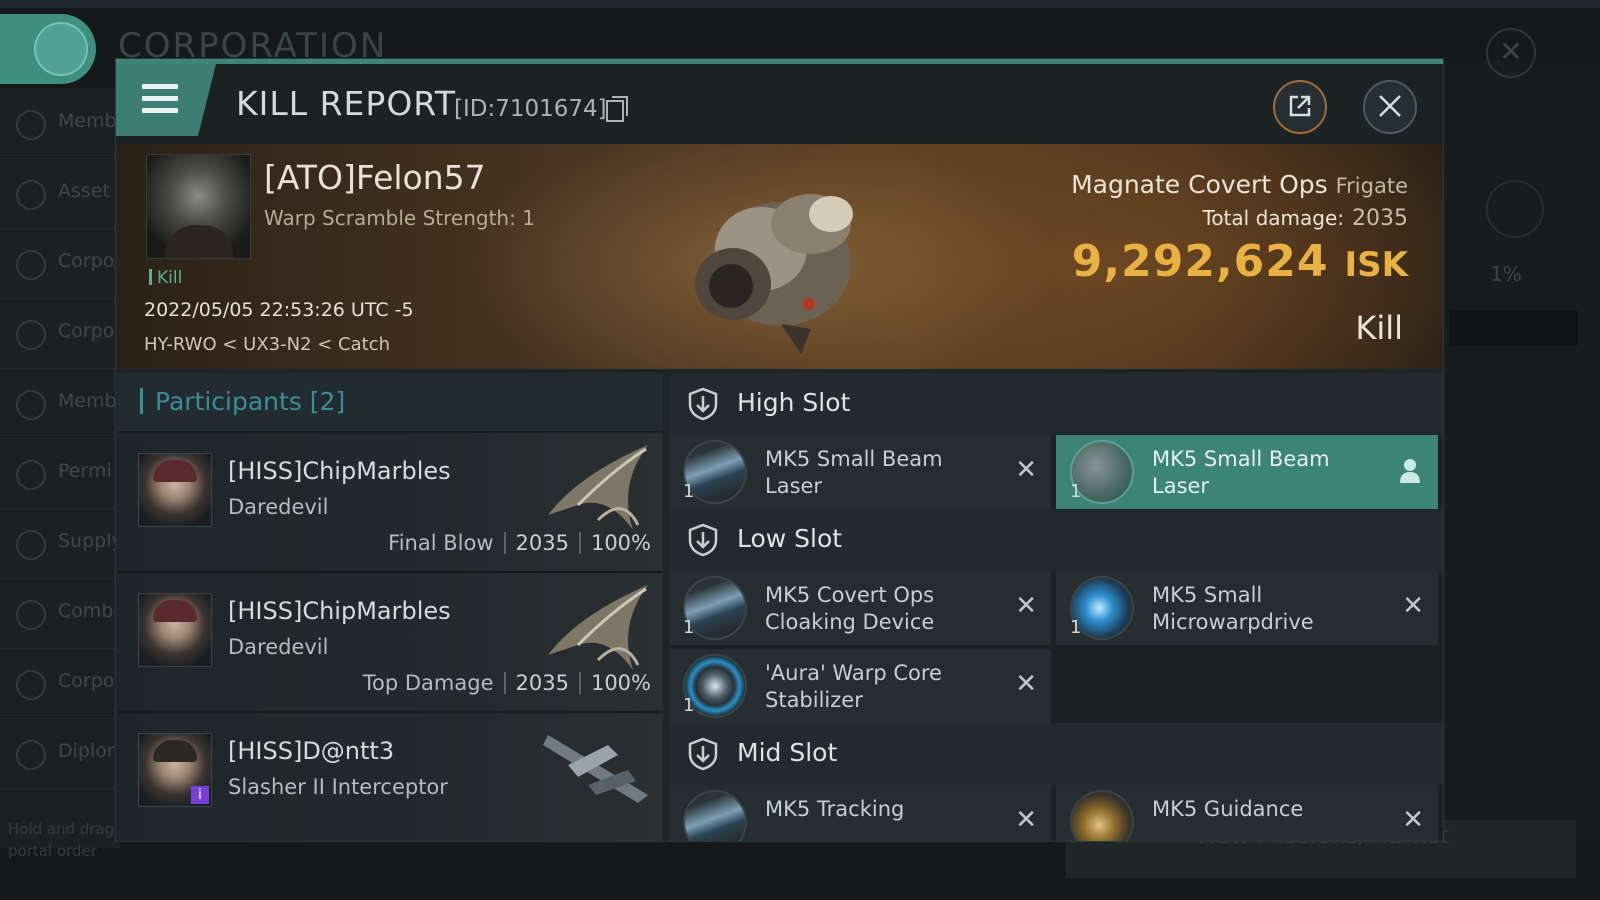 The height and width of the screenshot is (900, 1600). I want to click on bg-sidebar-item: Diplon, so click(60, 753).